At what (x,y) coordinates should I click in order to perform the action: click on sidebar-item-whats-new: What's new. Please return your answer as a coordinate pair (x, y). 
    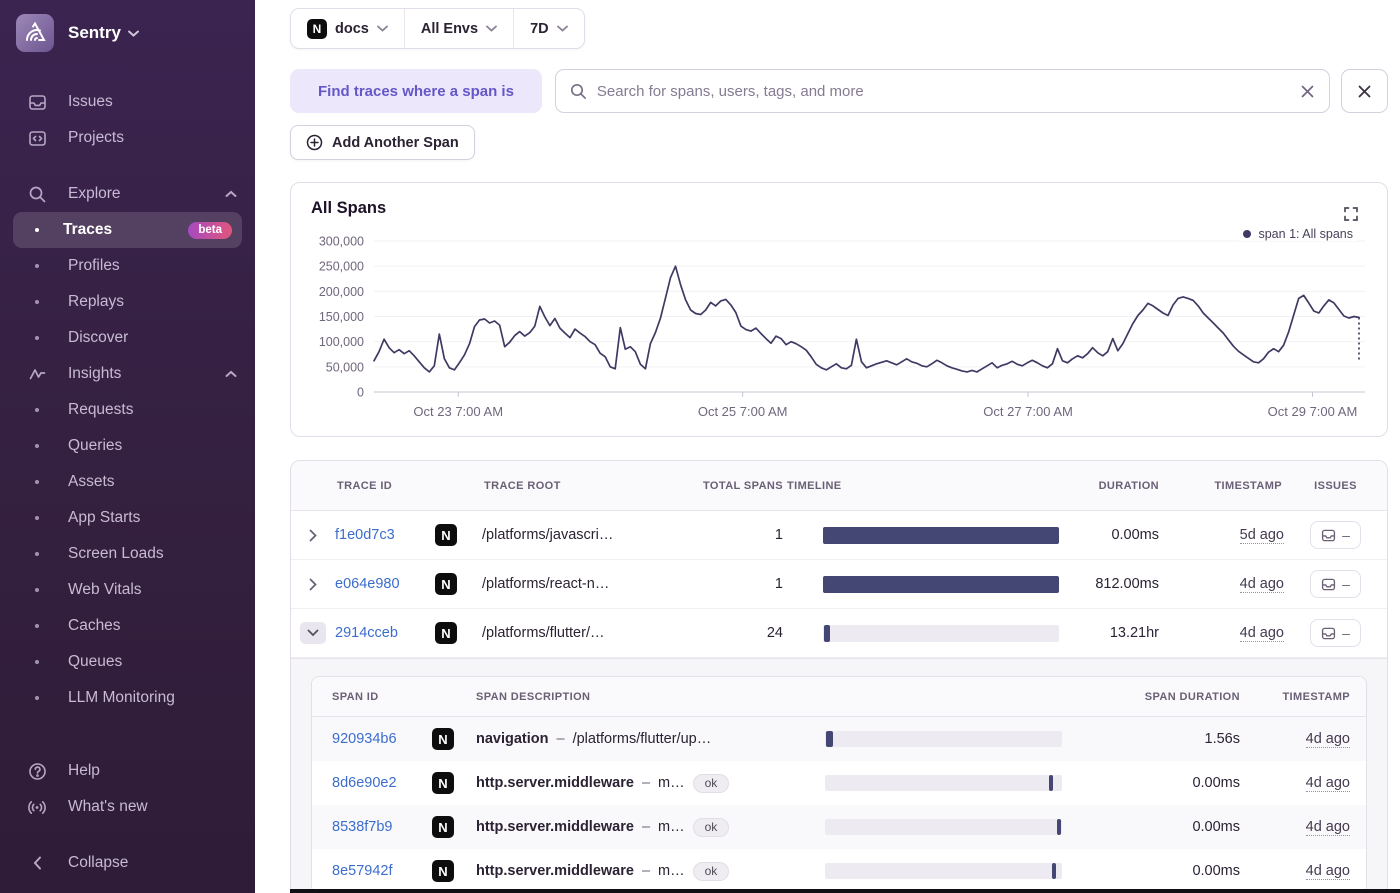
    Looking at the image, I should click on (127, 807).